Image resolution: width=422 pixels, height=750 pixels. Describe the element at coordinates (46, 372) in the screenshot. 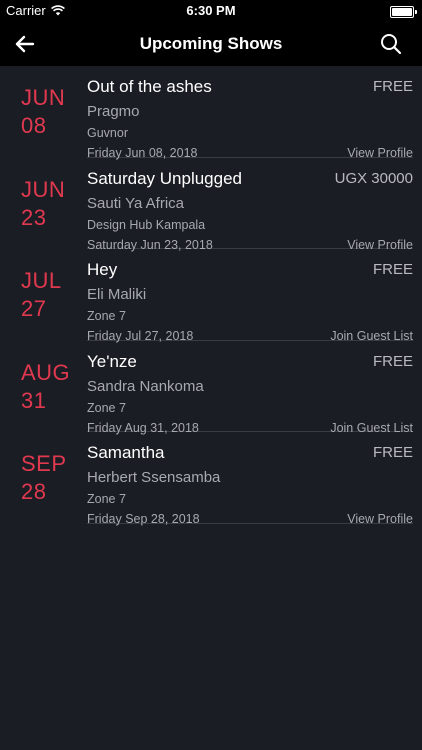

I see `show-month: AUG` at that location.